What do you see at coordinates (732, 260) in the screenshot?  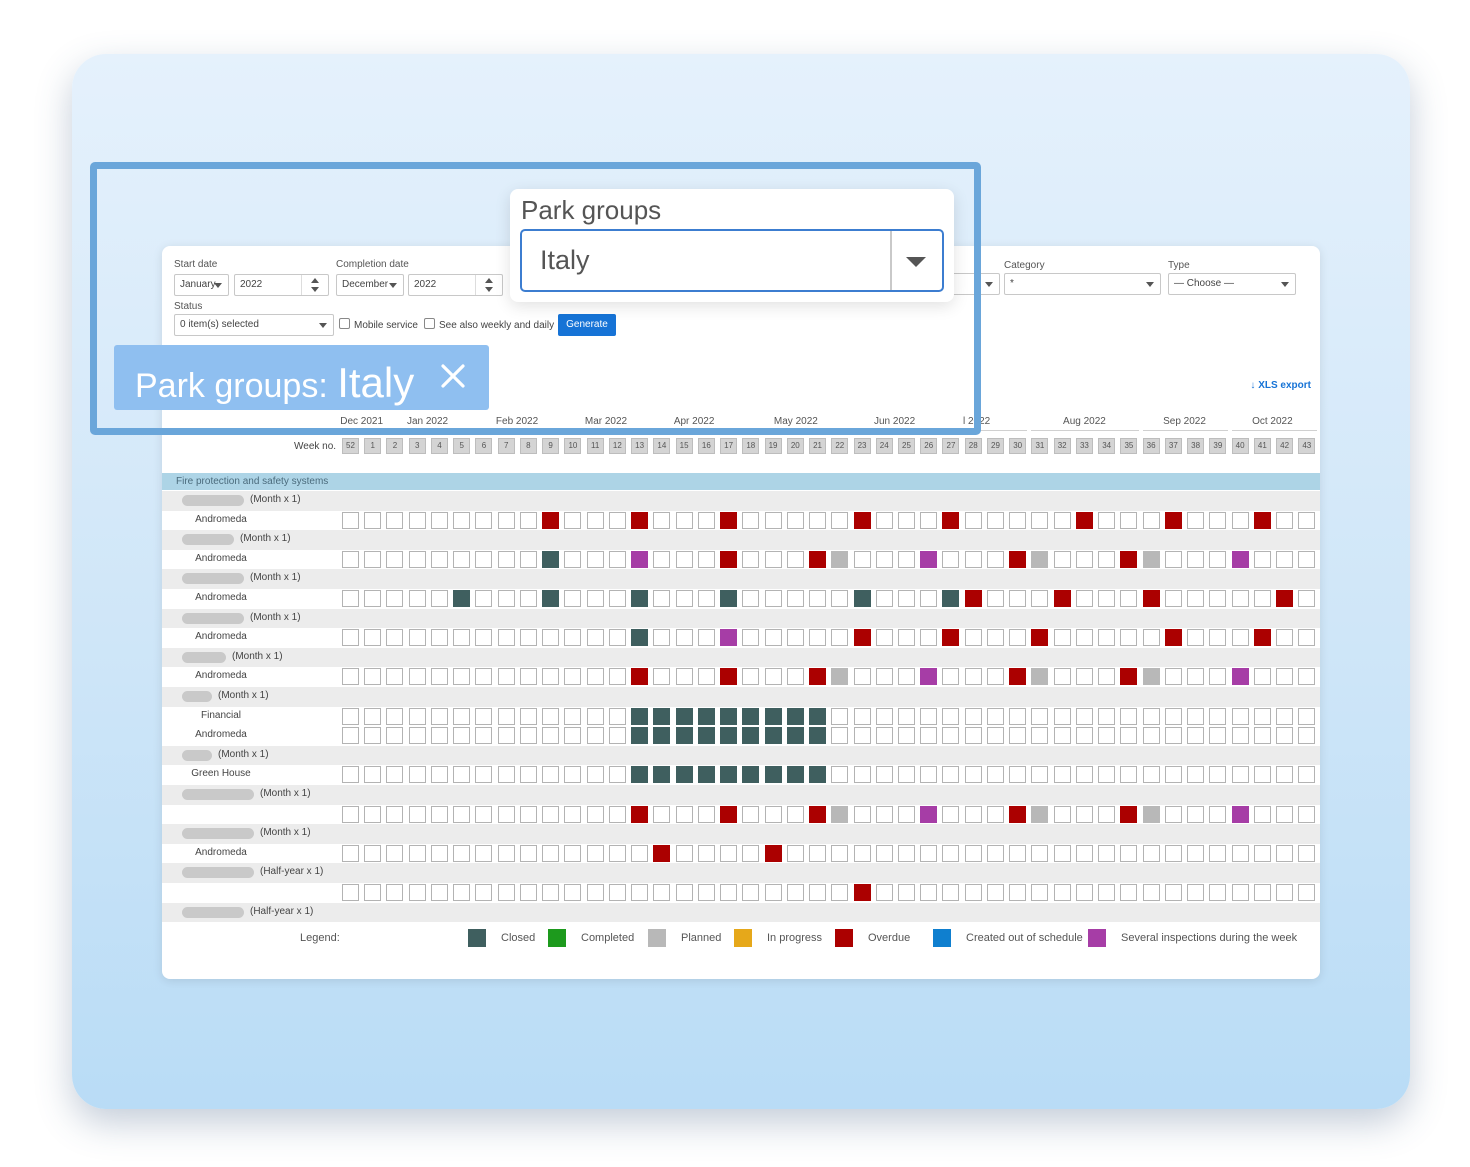 I see `park-groups-select: Italy` at bounding box center [732, 260].